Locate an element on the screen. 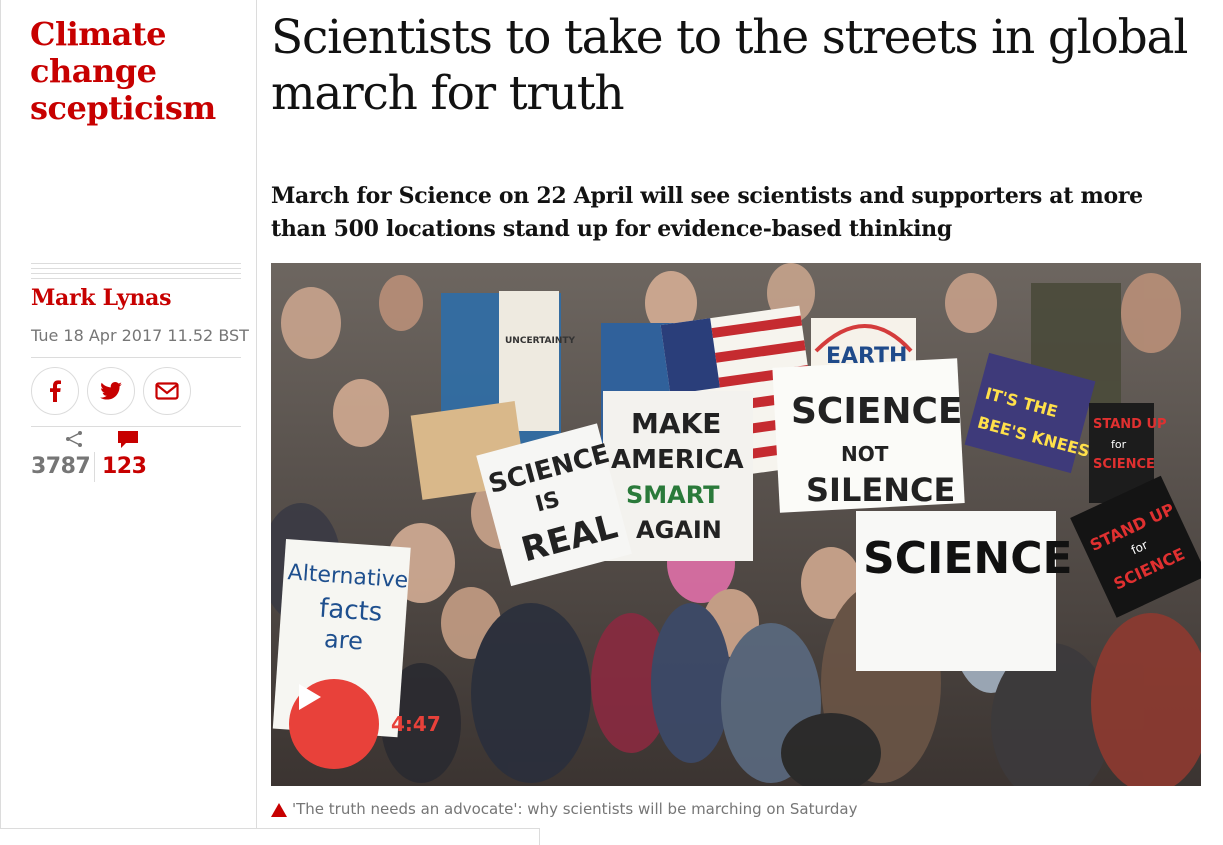 This screenshot has width=1223, height=845. email-share-button is located at coordinates (167, 391).